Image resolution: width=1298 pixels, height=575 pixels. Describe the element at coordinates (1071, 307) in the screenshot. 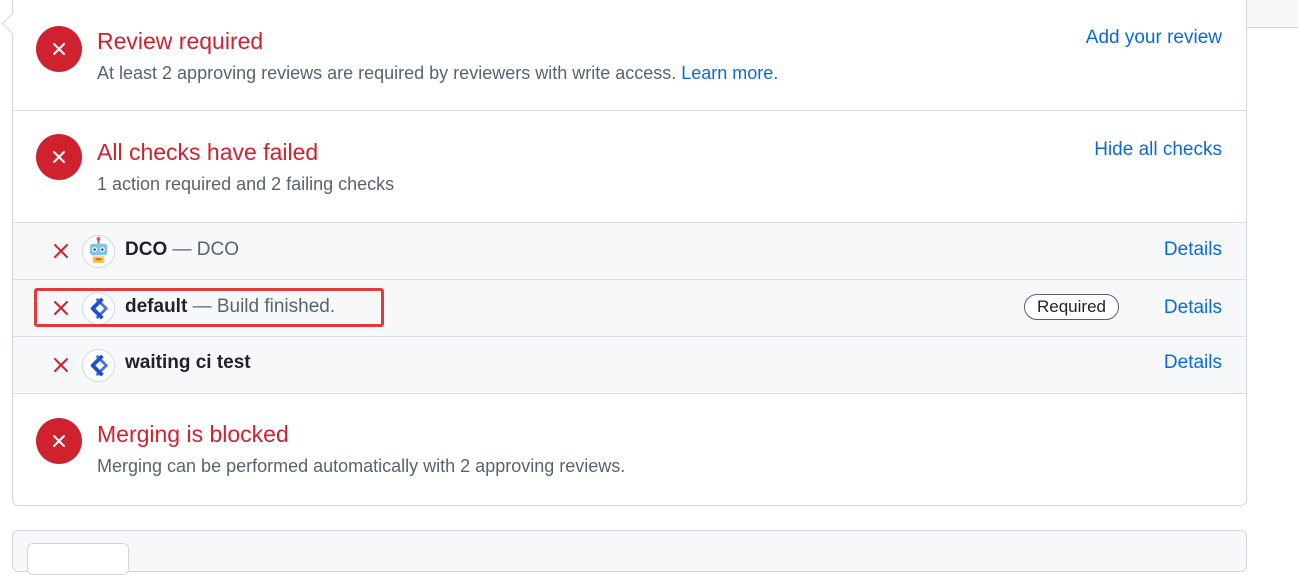

I see `required-badge: Required` at that location.